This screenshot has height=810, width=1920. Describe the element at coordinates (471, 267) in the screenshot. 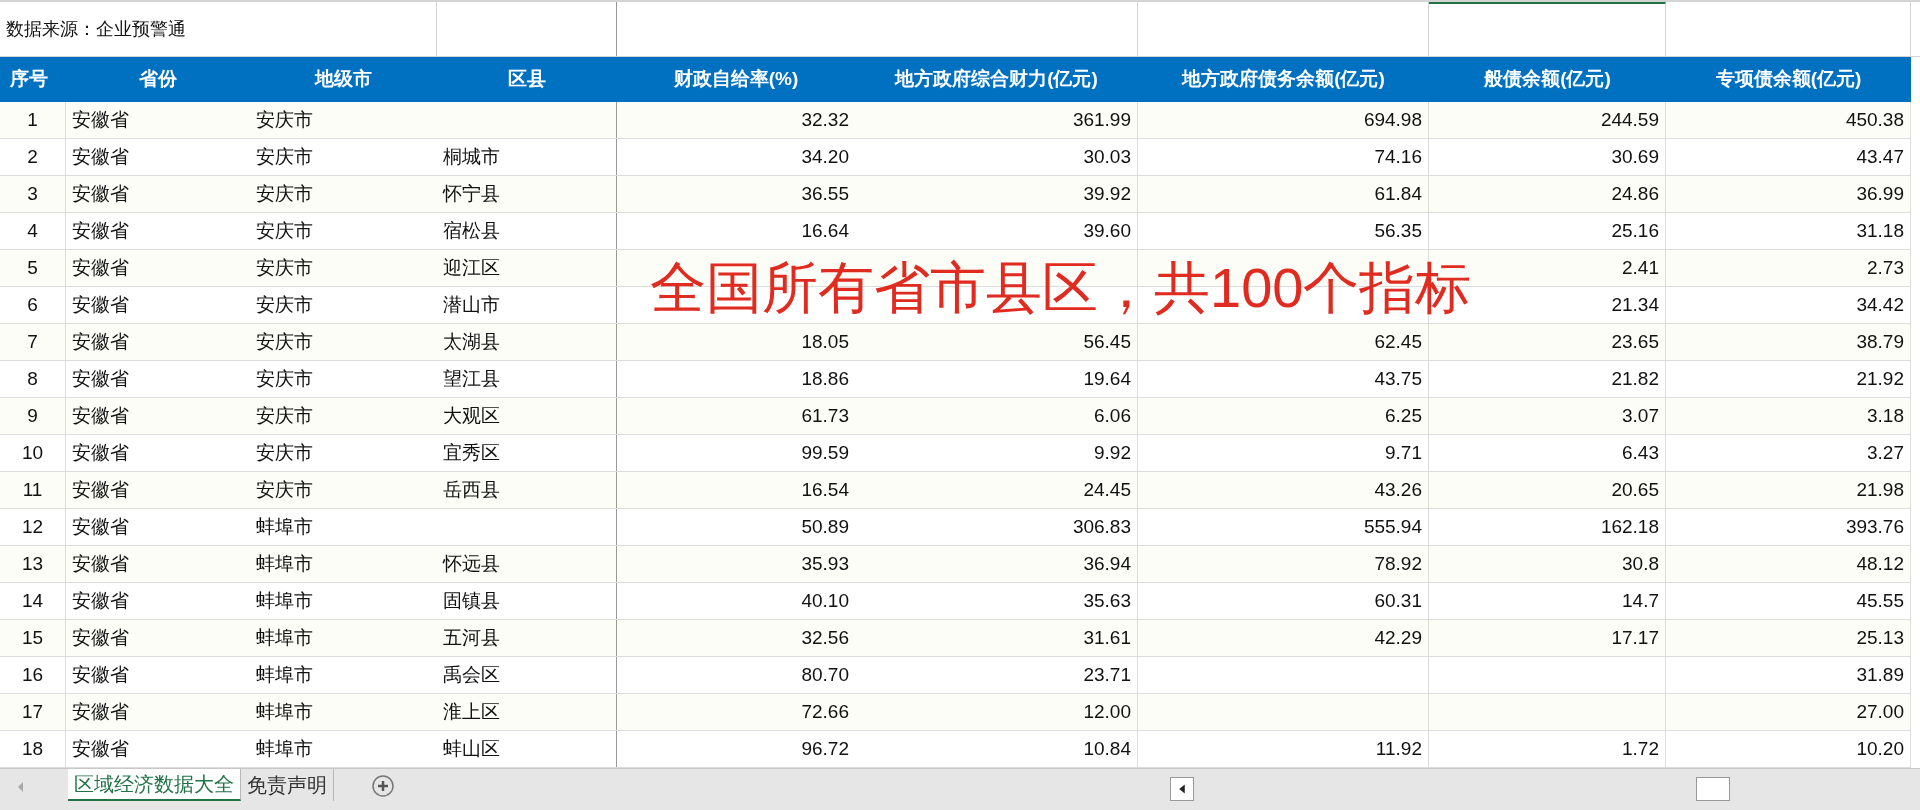

I see `table-cell-text: 迎江区` at that location.